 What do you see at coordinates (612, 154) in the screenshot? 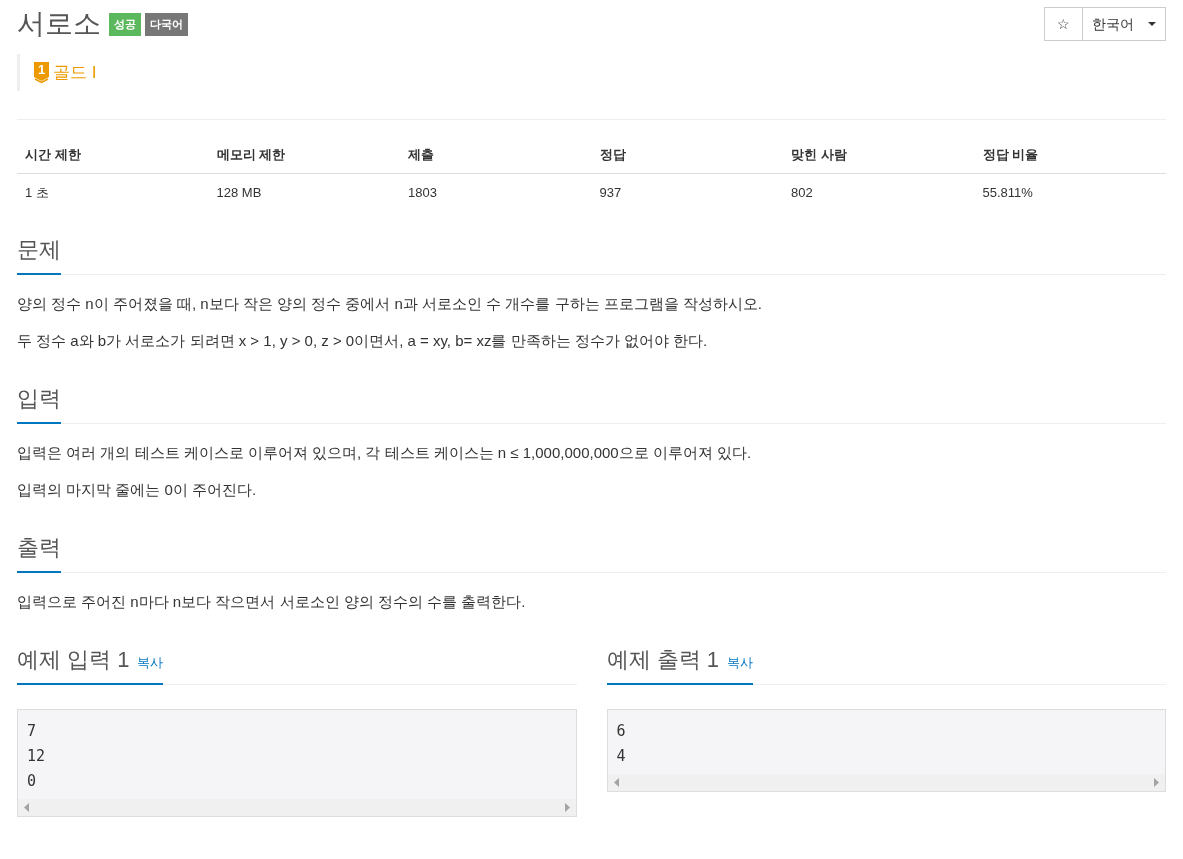
I see `column-header: 정답` at bounding box center [612, 154].